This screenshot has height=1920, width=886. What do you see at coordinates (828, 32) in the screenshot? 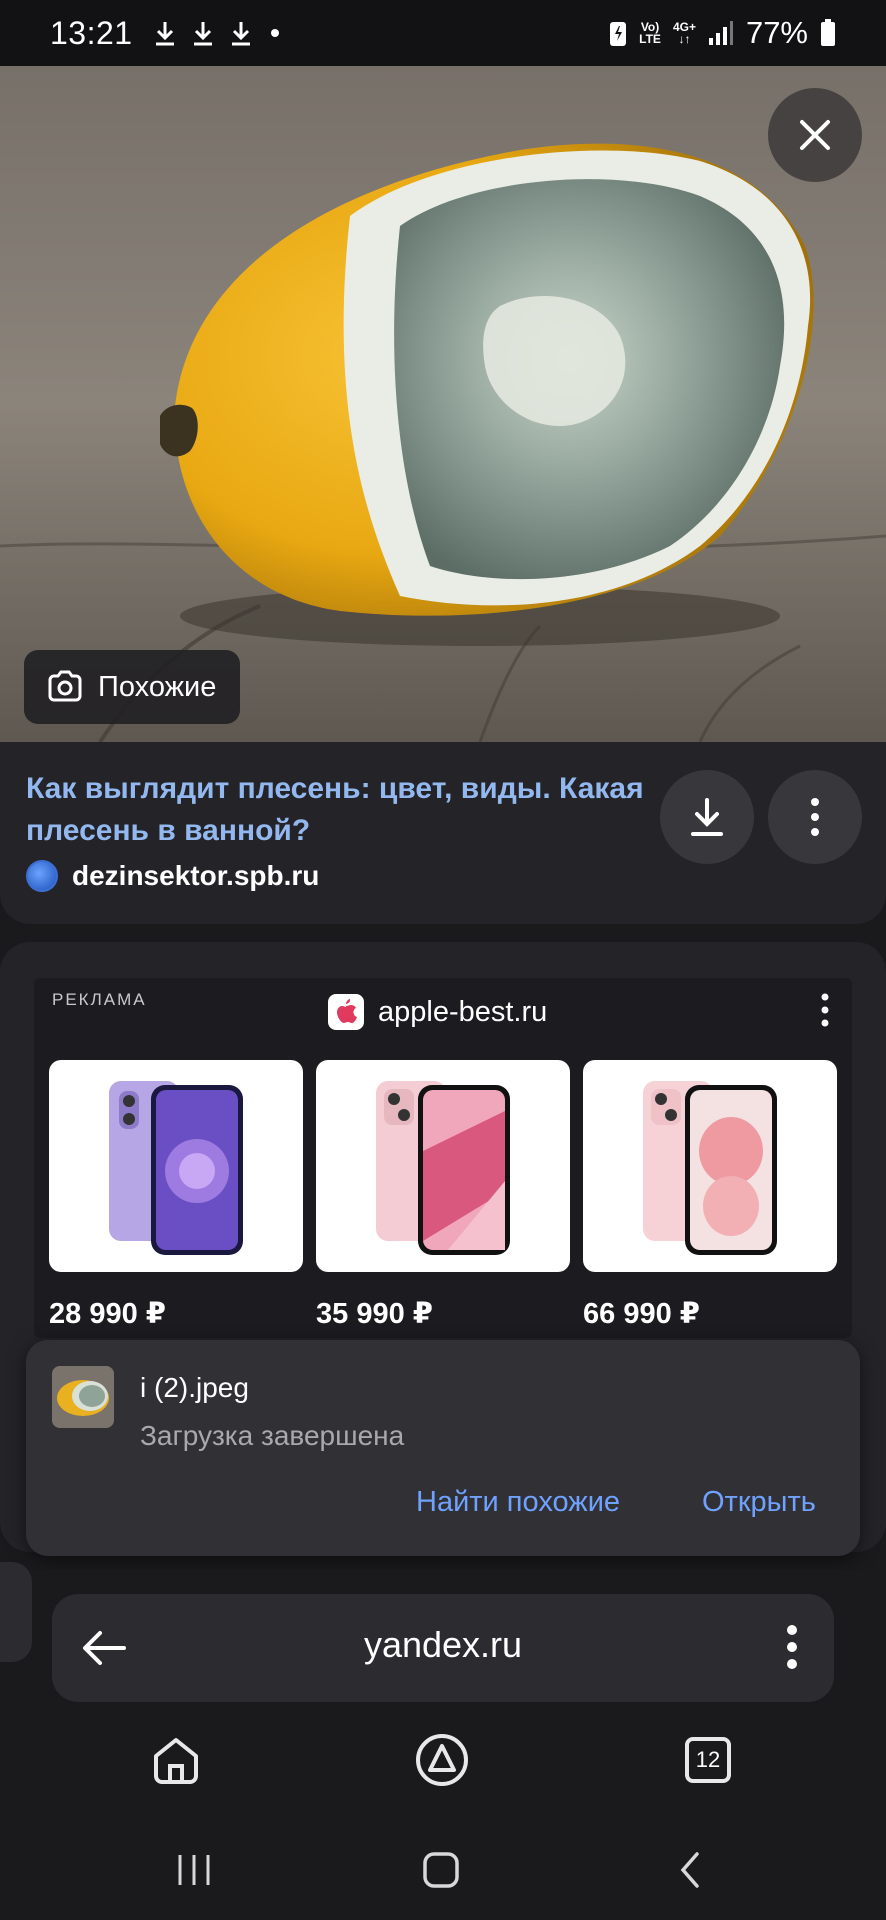
I see `battery-icon` at bounding box center [828, 32].